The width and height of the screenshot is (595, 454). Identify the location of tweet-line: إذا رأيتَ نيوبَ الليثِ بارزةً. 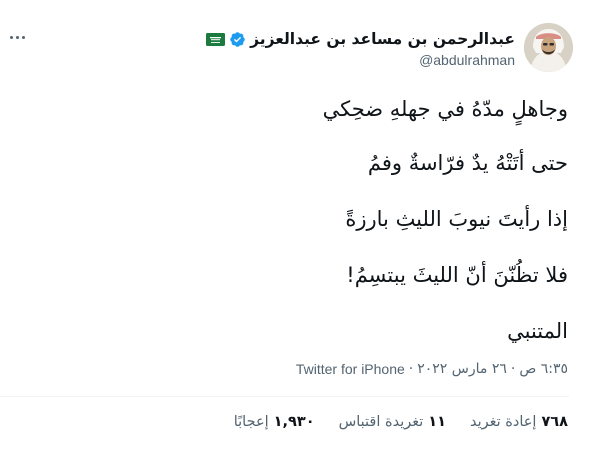
(456, 219).